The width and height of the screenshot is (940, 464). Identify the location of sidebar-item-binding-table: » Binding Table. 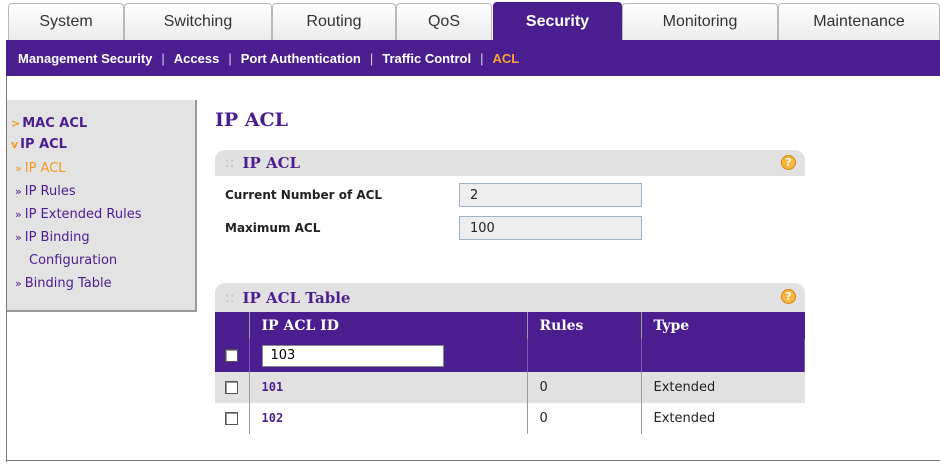
(63, 283).